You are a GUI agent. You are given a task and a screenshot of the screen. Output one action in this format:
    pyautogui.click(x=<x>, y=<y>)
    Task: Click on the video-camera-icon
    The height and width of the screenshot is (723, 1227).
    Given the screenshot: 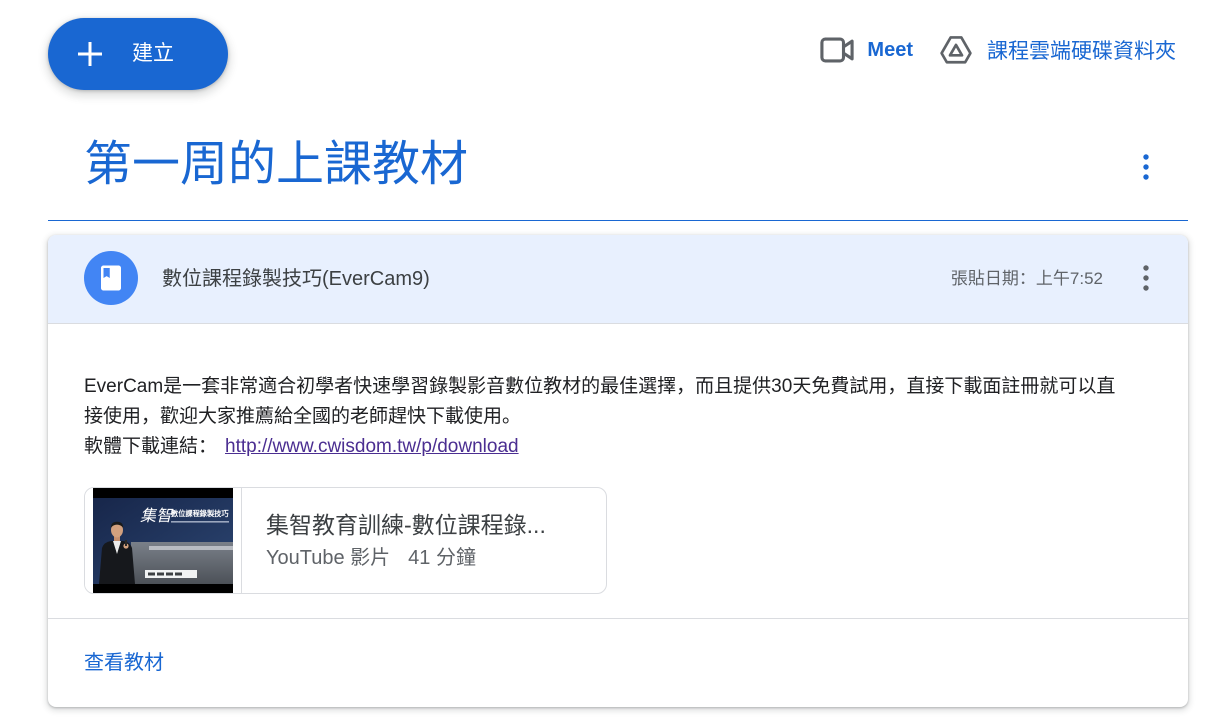 What is the action you would take?
    pyautogui.click(x=837, y=50)
    